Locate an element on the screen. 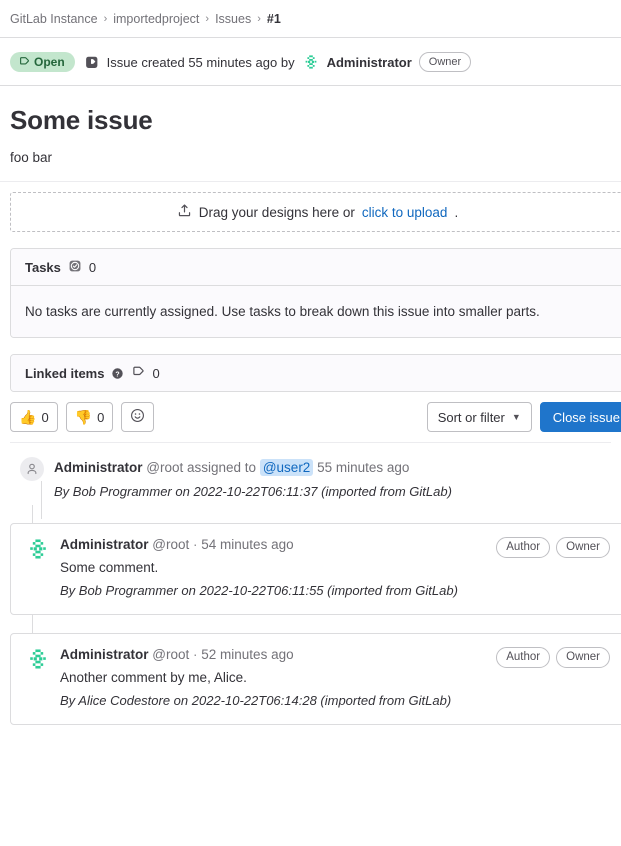 The image size is (621, 846). add-reaction-button is located at coordinates (138, 417).